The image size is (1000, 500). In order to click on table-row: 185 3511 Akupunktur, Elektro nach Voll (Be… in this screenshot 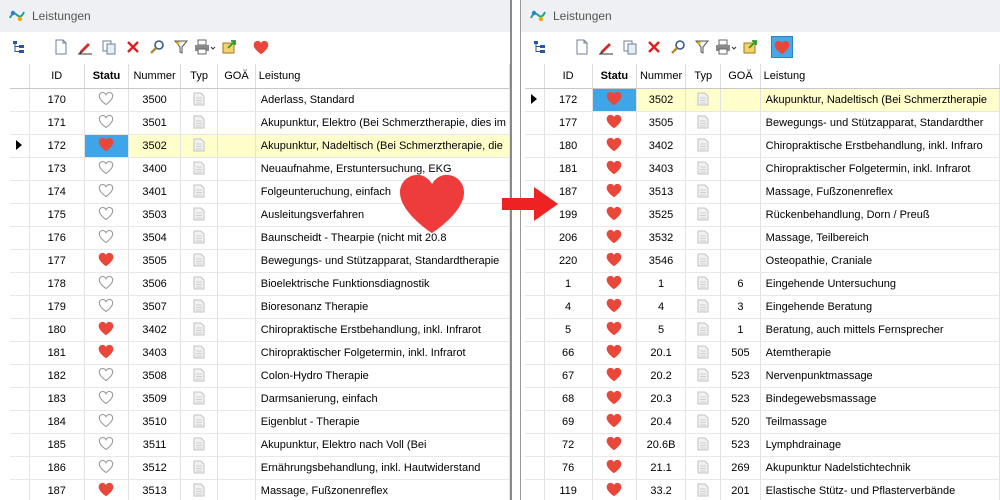, I will do `click(260, 445)`.